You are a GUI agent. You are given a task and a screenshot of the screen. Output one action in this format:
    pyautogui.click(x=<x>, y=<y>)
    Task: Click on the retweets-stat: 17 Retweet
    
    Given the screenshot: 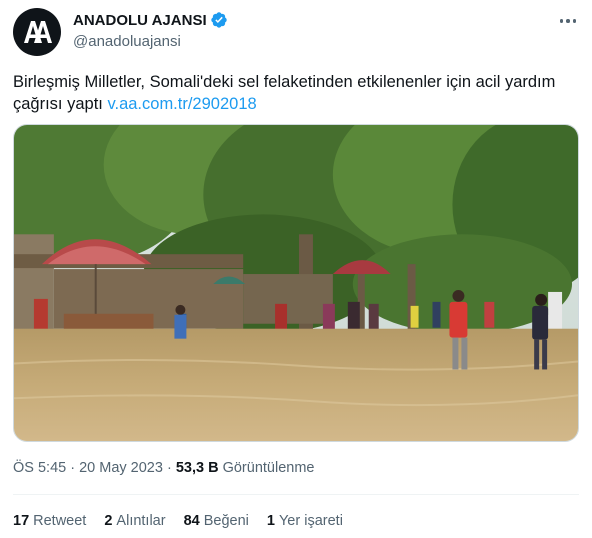 What is the action you would take?
    pyautogui.click(x=49, y=521)
    